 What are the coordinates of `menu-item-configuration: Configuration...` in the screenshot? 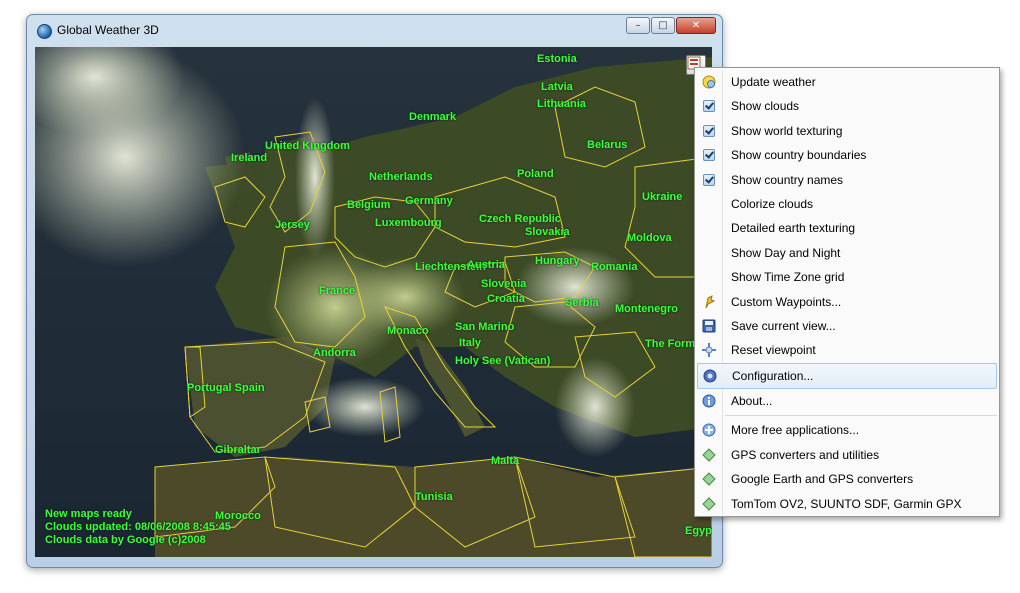 It's located at (847, 376).